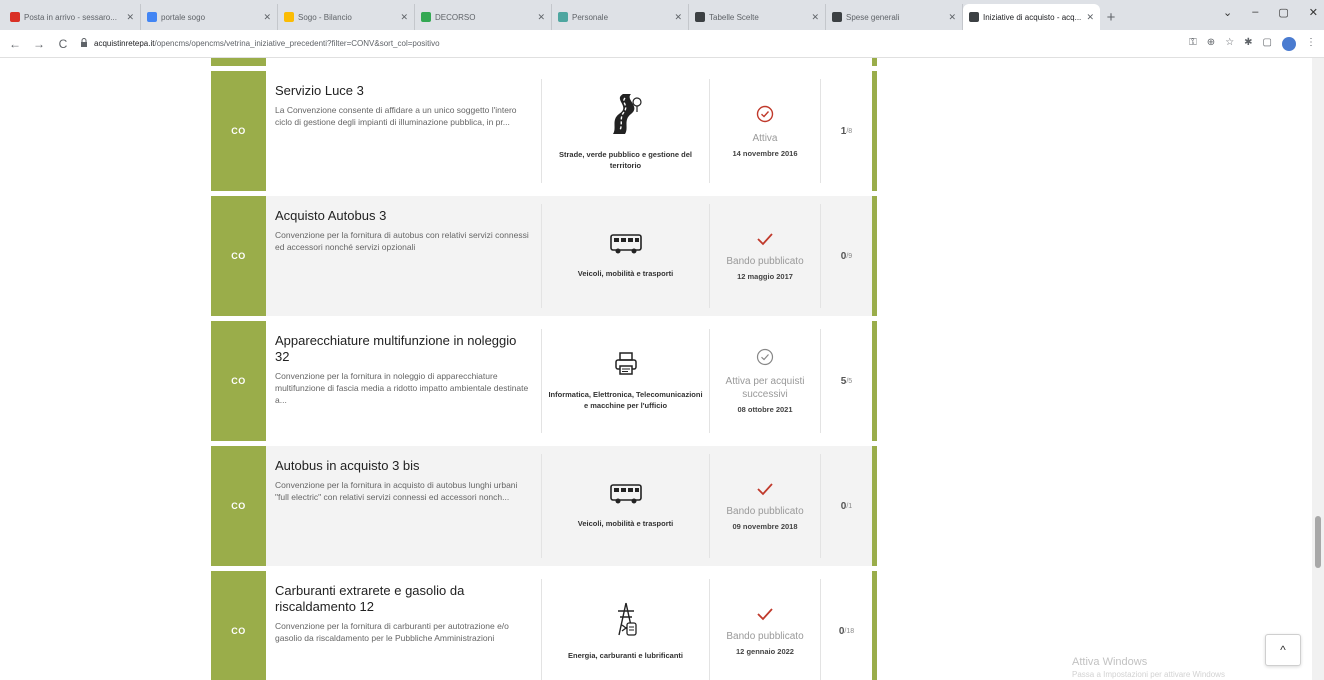 This screenshot has height=680, width=1324. I want to click on lock-icon, so click(84, 43).